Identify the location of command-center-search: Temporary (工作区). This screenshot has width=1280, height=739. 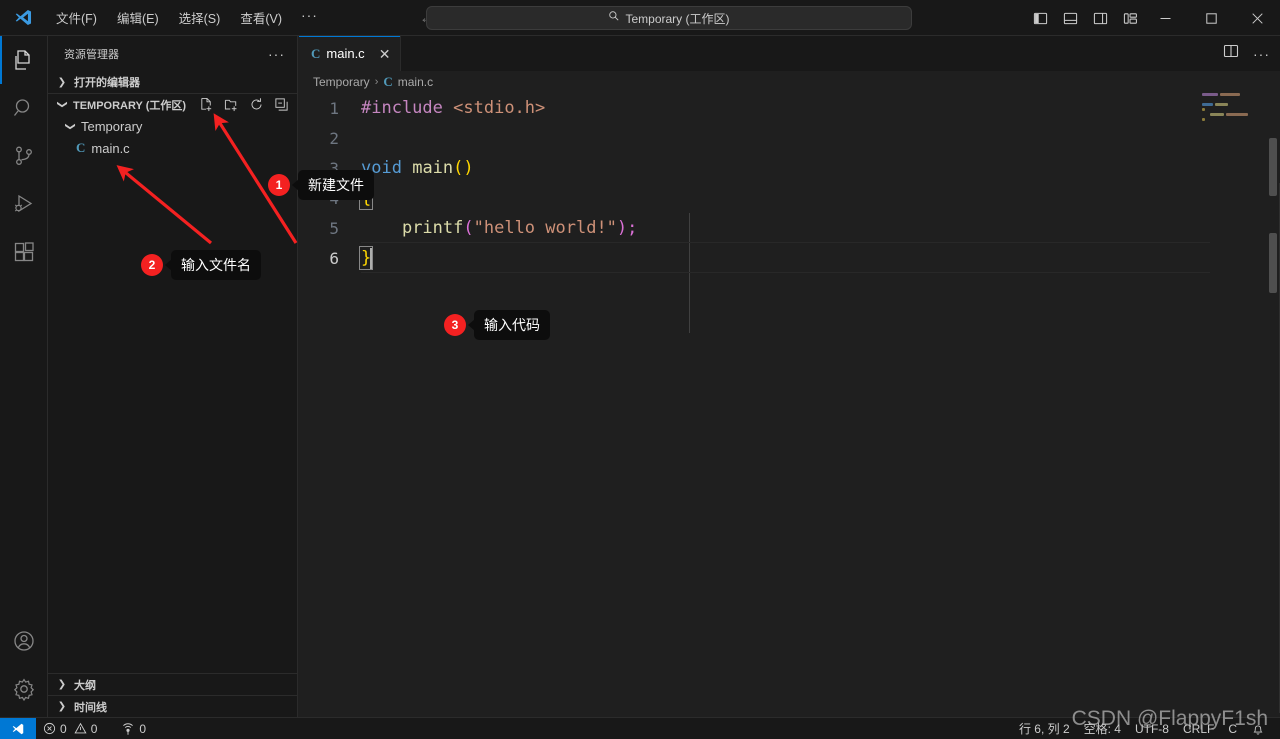
(669, 18).